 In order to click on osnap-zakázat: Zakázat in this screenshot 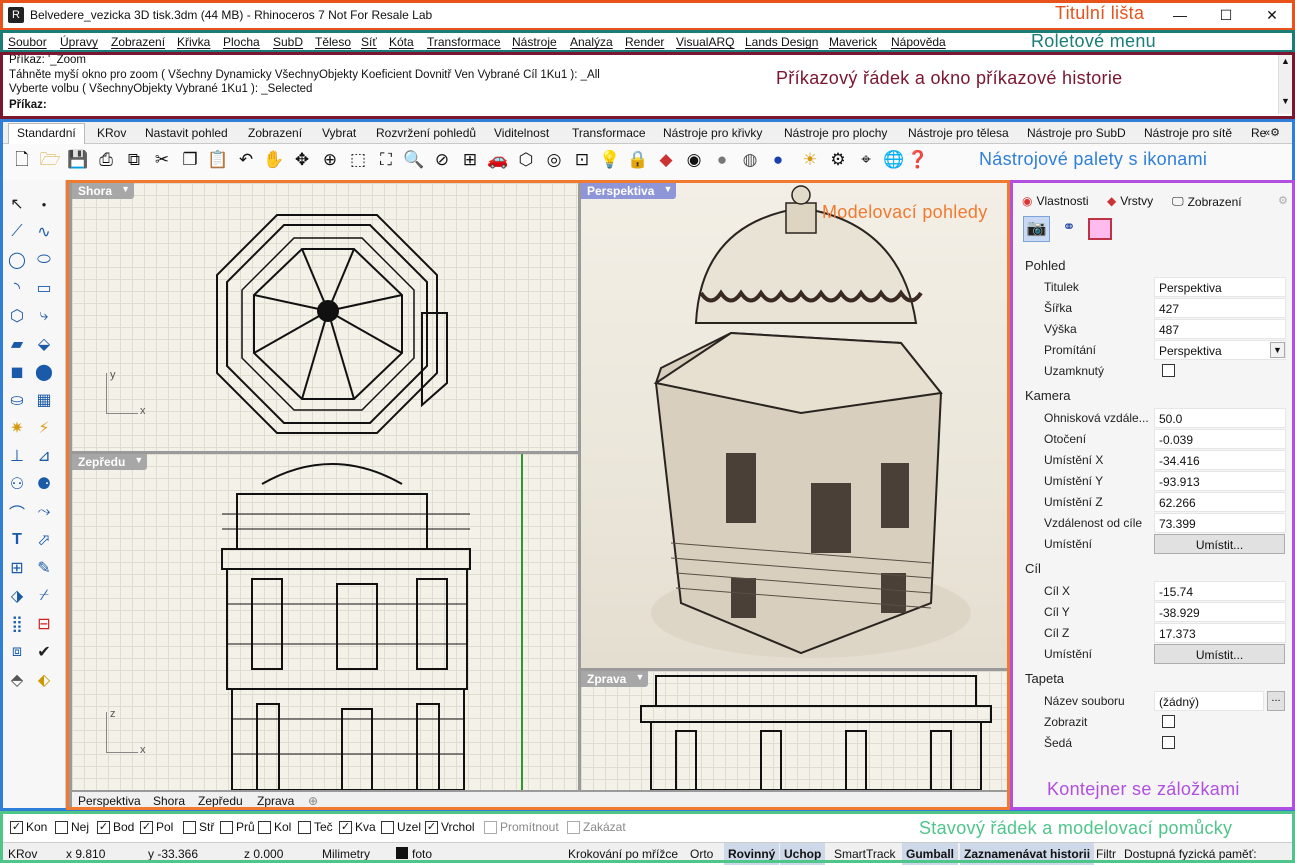, I will do `click(596, 827)`.